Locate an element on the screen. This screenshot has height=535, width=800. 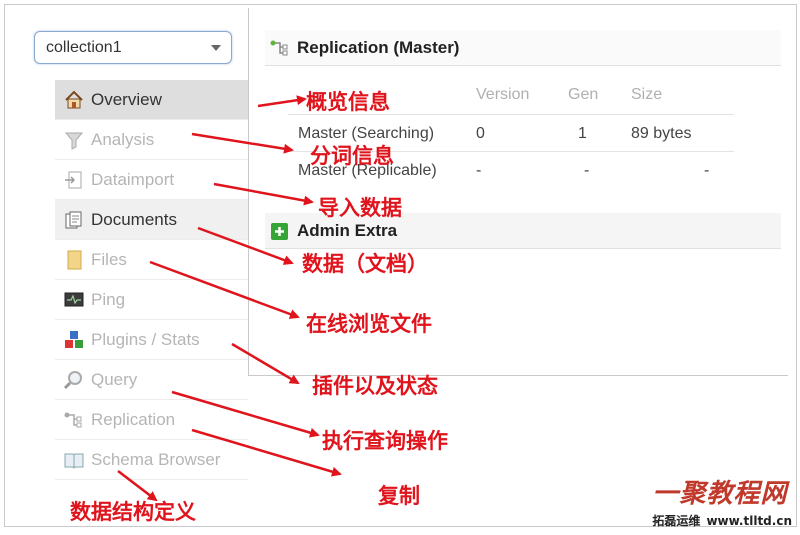
watermark-subtitle: 拓磊运维 is located at coordinates (676, 521).